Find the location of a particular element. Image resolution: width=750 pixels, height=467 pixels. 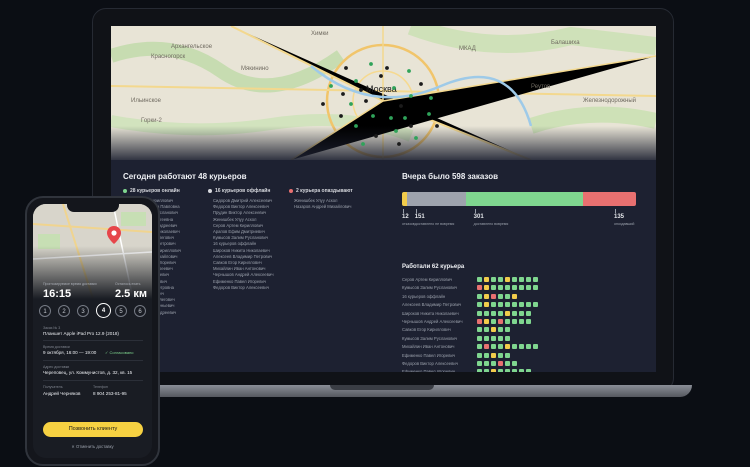

offline-courier-name: Широков Никита Николаевич is located at coordinates (243, 251).